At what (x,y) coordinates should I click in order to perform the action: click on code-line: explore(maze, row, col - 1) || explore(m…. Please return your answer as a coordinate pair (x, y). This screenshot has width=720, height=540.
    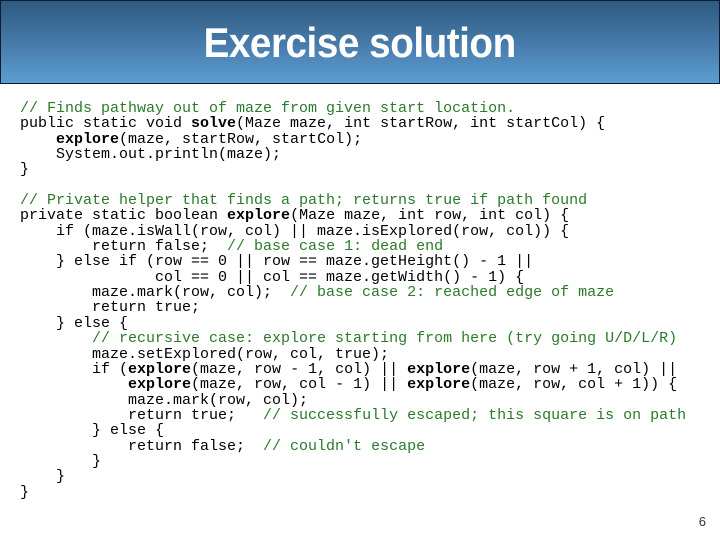
    Looking at the image, I should click on (353, 384).